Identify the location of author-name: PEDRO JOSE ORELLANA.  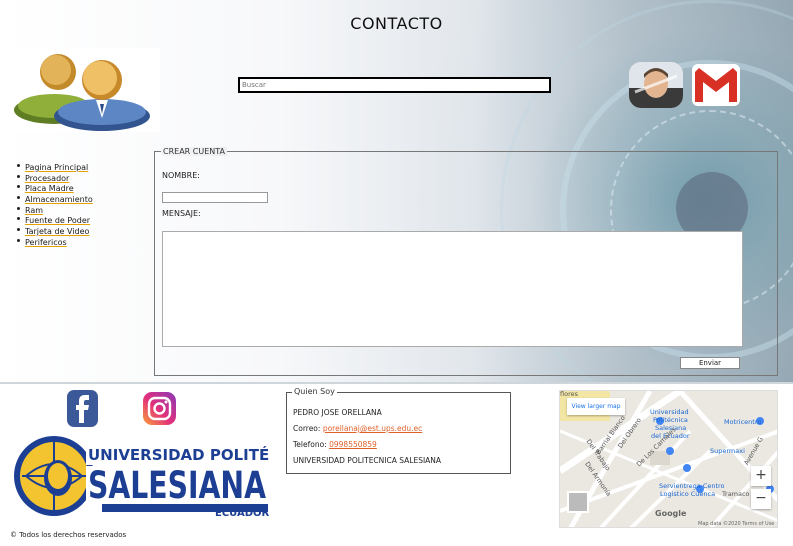
(337, 412).